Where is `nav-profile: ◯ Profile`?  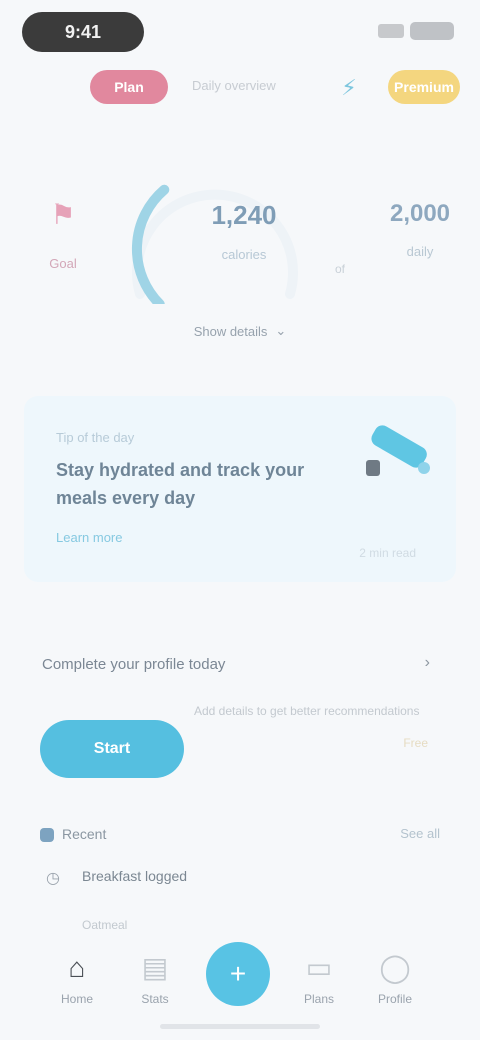 nav-profile: ◯ Profile is located at coordinates (395, 985).